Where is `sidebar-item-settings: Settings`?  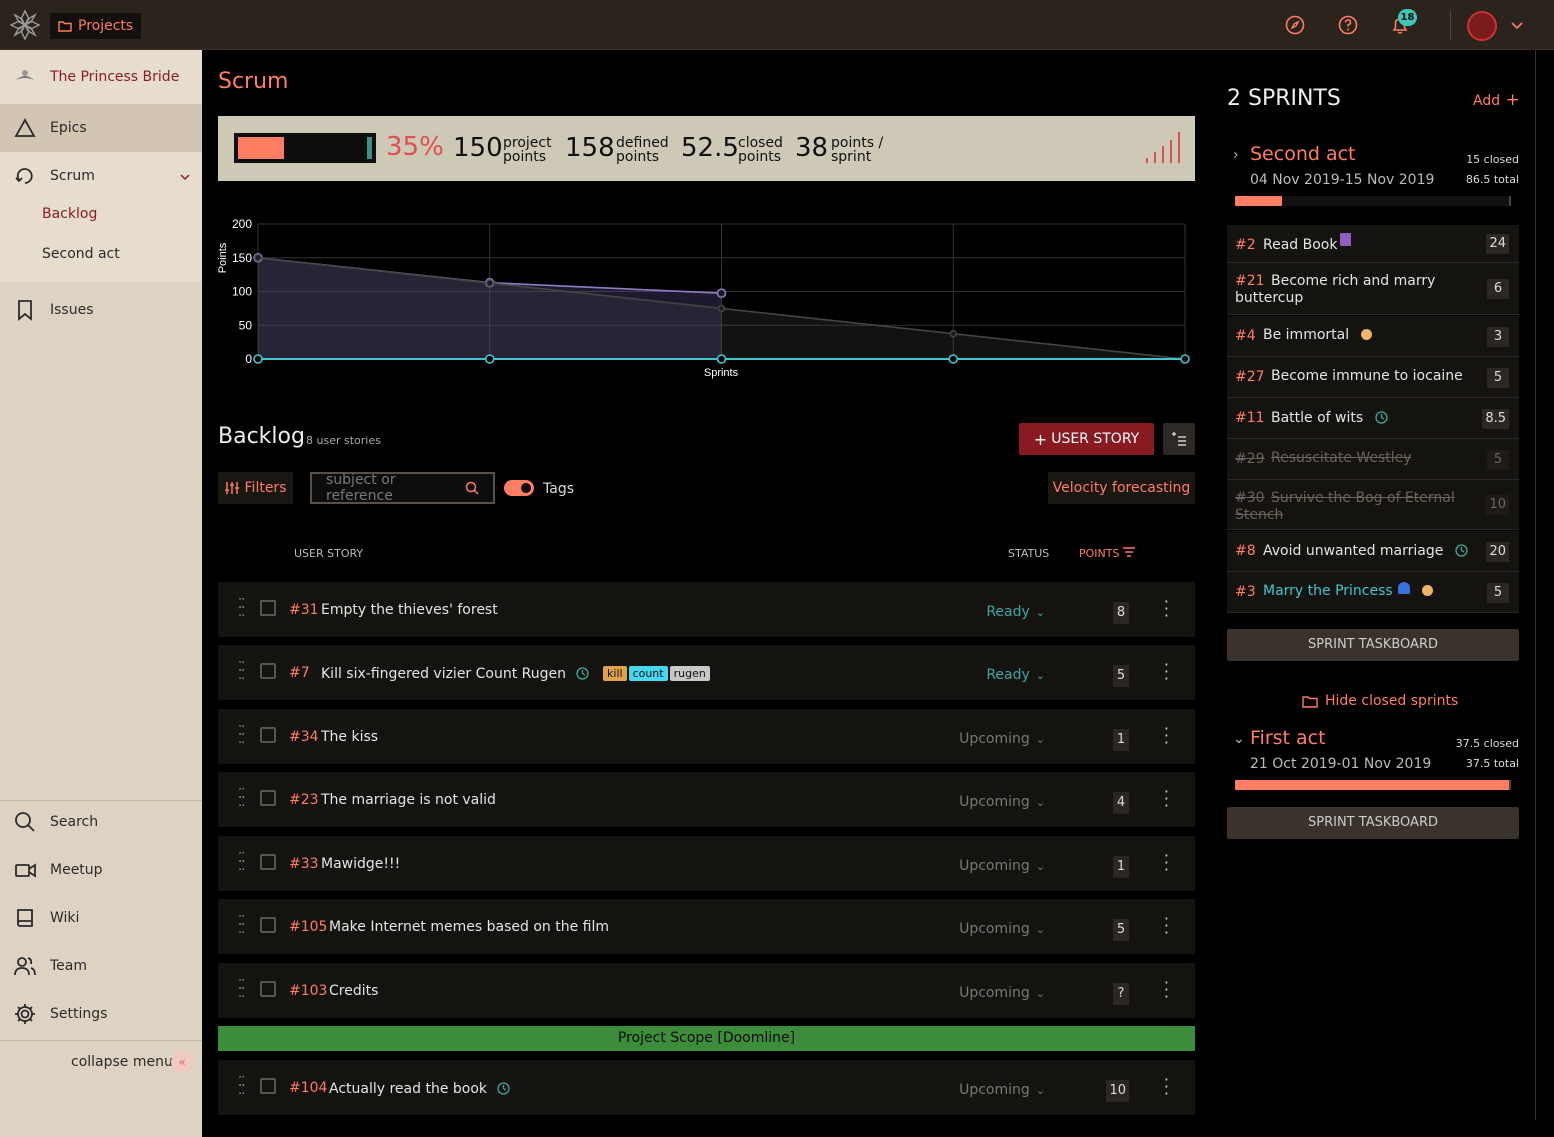
sidebar-item-settings: Settings is located at coordinates (101, 1014).